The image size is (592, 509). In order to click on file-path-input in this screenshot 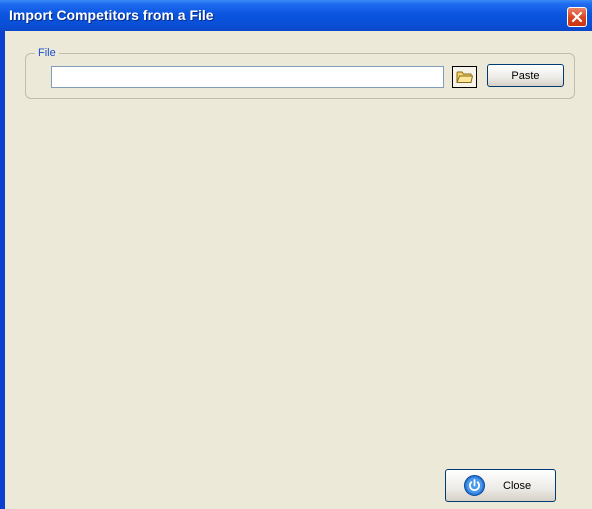, I will do `click(247, 77)`.